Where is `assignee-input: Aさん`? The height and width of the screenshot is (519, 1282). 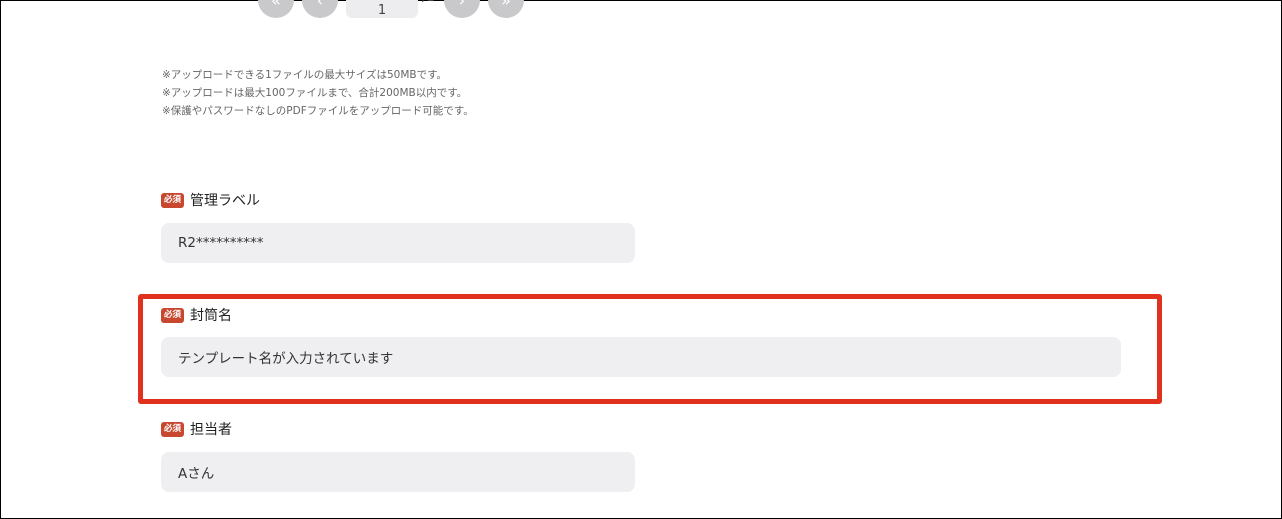
assignee-input: Aさん is located at coordinates (398, 472).